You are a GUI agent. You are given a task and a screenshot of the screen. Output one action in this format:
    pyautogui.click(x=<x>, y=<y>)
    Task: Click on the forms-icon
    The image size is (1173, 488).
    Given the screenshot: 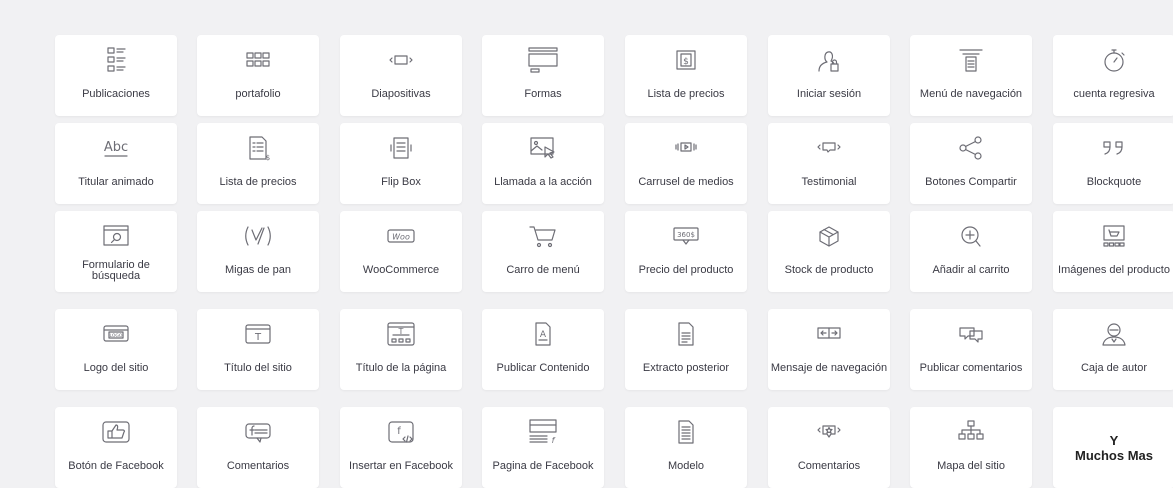 What is the action you would take?
    pyautogui.click(x=543, y=60)
    